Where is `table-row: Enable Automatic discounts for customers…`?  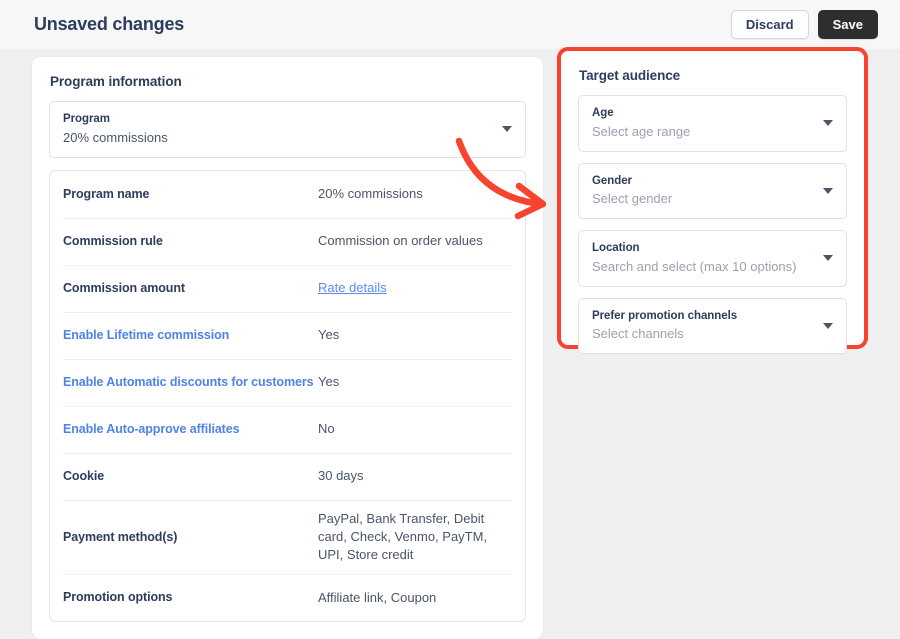 table-row: Enable Automatic discounts for customers… is located at coordinates (287, 382).